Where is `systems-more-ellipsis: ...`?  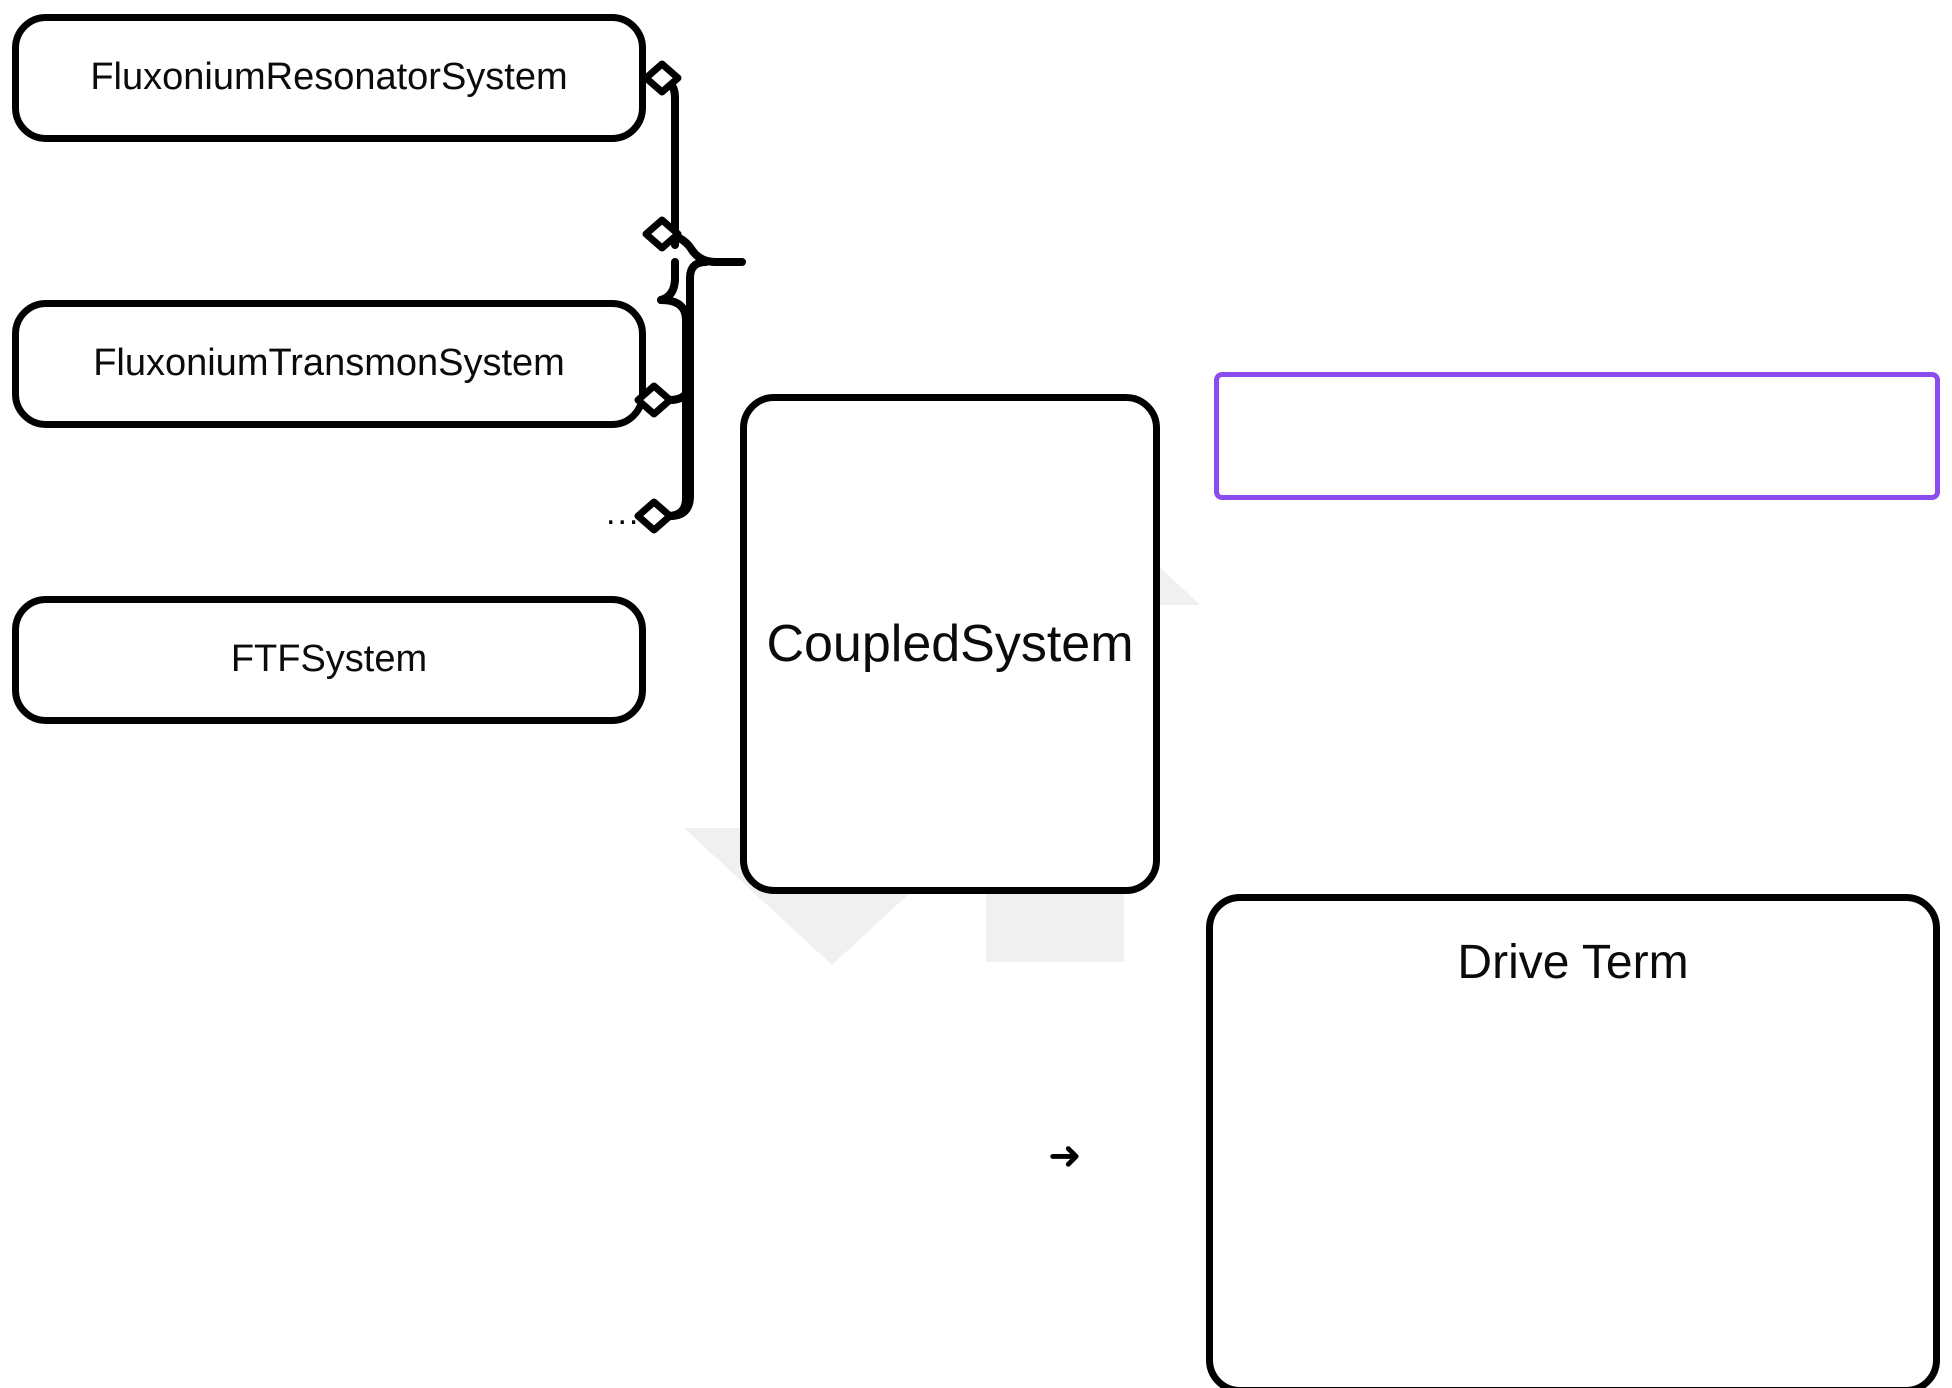
systems-more-ellipsis: ... is located at coordinates (623, 513).